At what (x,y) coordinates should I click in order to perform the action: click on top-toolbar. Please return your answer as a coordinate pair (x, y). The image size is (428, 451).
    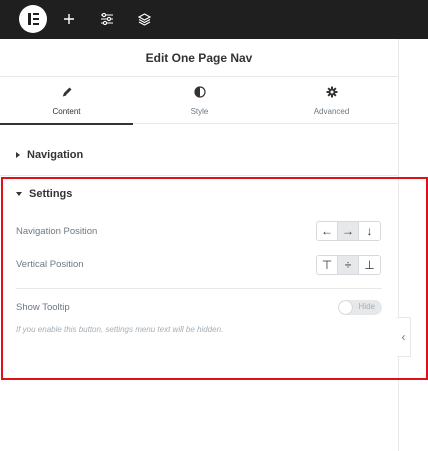
    Looking at the image, I should click on (214, 19).